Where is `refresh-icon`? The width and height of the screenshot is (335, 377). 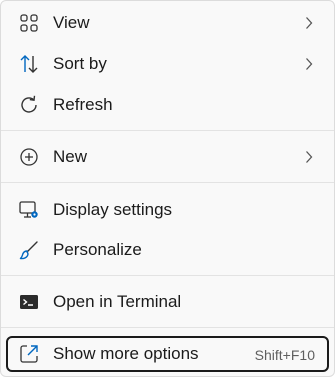
refresh-icon is located at coordinates (29, 105).